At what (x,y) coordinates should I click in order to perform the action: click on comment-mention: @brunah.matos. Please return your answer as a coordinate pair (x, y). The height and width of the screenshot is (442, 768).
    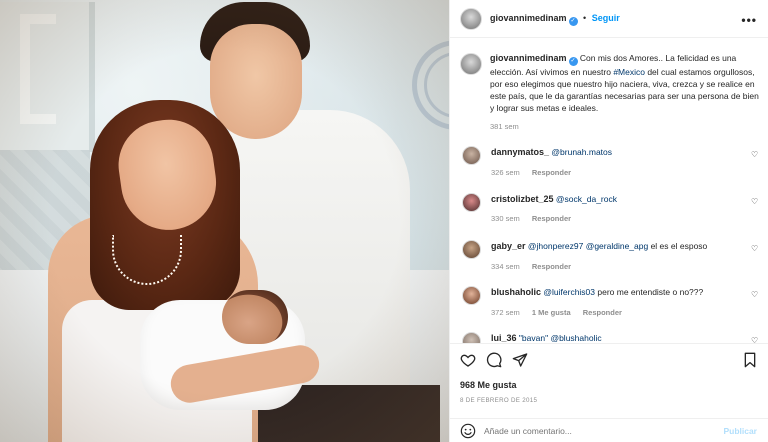
    Looking at the image, I should click on (581, 152).